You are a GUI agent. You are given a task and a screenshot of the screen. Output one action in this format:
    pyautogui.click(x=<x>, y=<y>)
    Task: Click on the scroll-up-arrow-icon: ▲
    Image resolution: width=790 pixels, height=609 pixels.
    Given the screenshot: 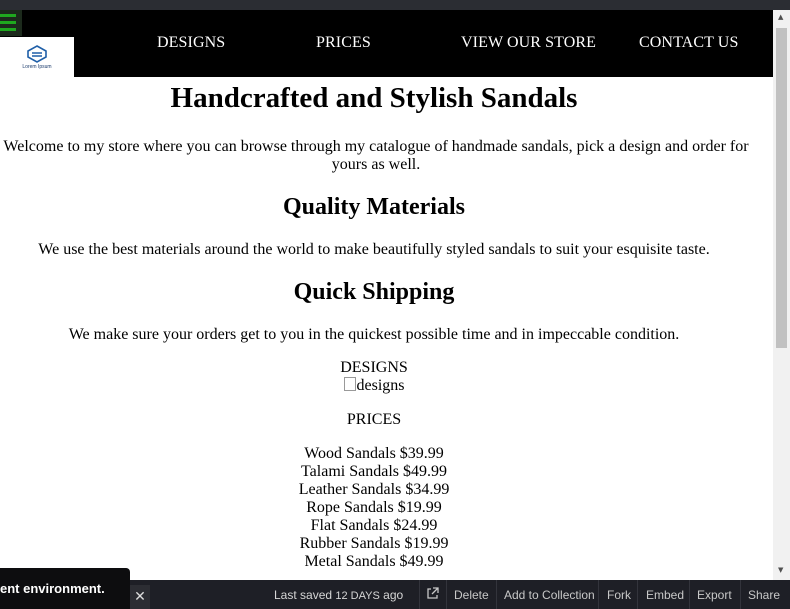 What is the action you would take?
    pyautogui.click(x=780, y=17)
    